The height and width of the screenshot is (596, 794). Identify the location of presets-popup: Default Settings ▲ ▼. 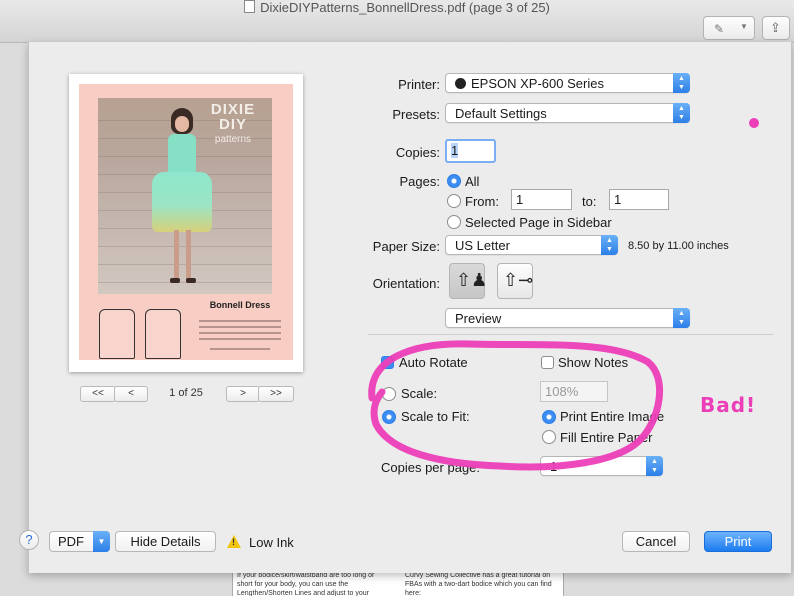
(567, 113).